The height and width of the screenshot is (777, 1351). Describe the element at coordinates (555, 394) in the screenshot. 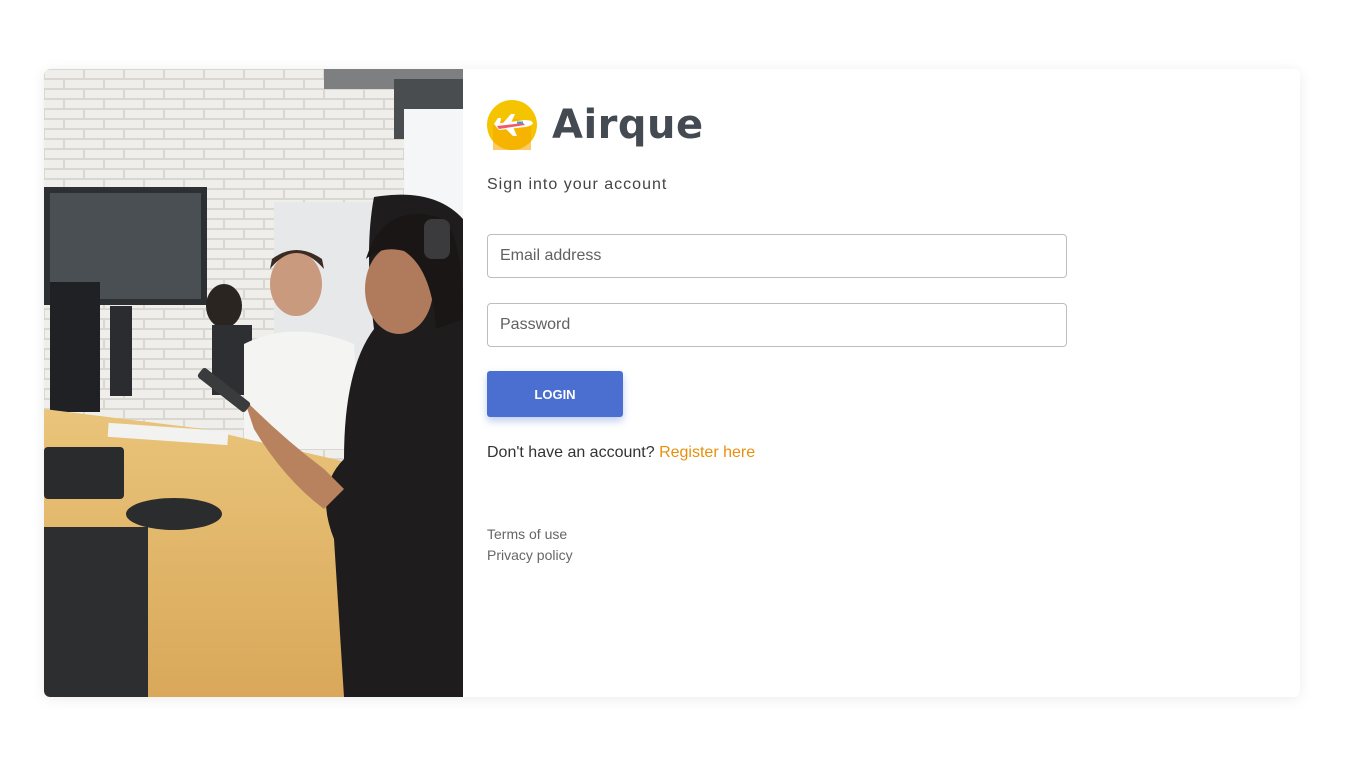

I see `login-button: LOGIN` at that location.